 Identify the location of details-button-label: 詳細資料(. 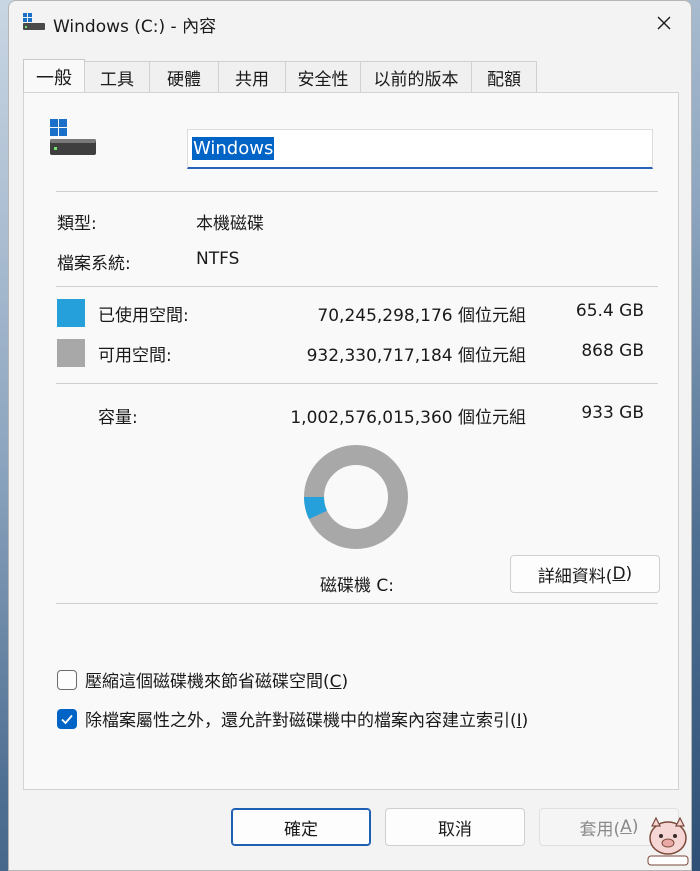
(575, 576).